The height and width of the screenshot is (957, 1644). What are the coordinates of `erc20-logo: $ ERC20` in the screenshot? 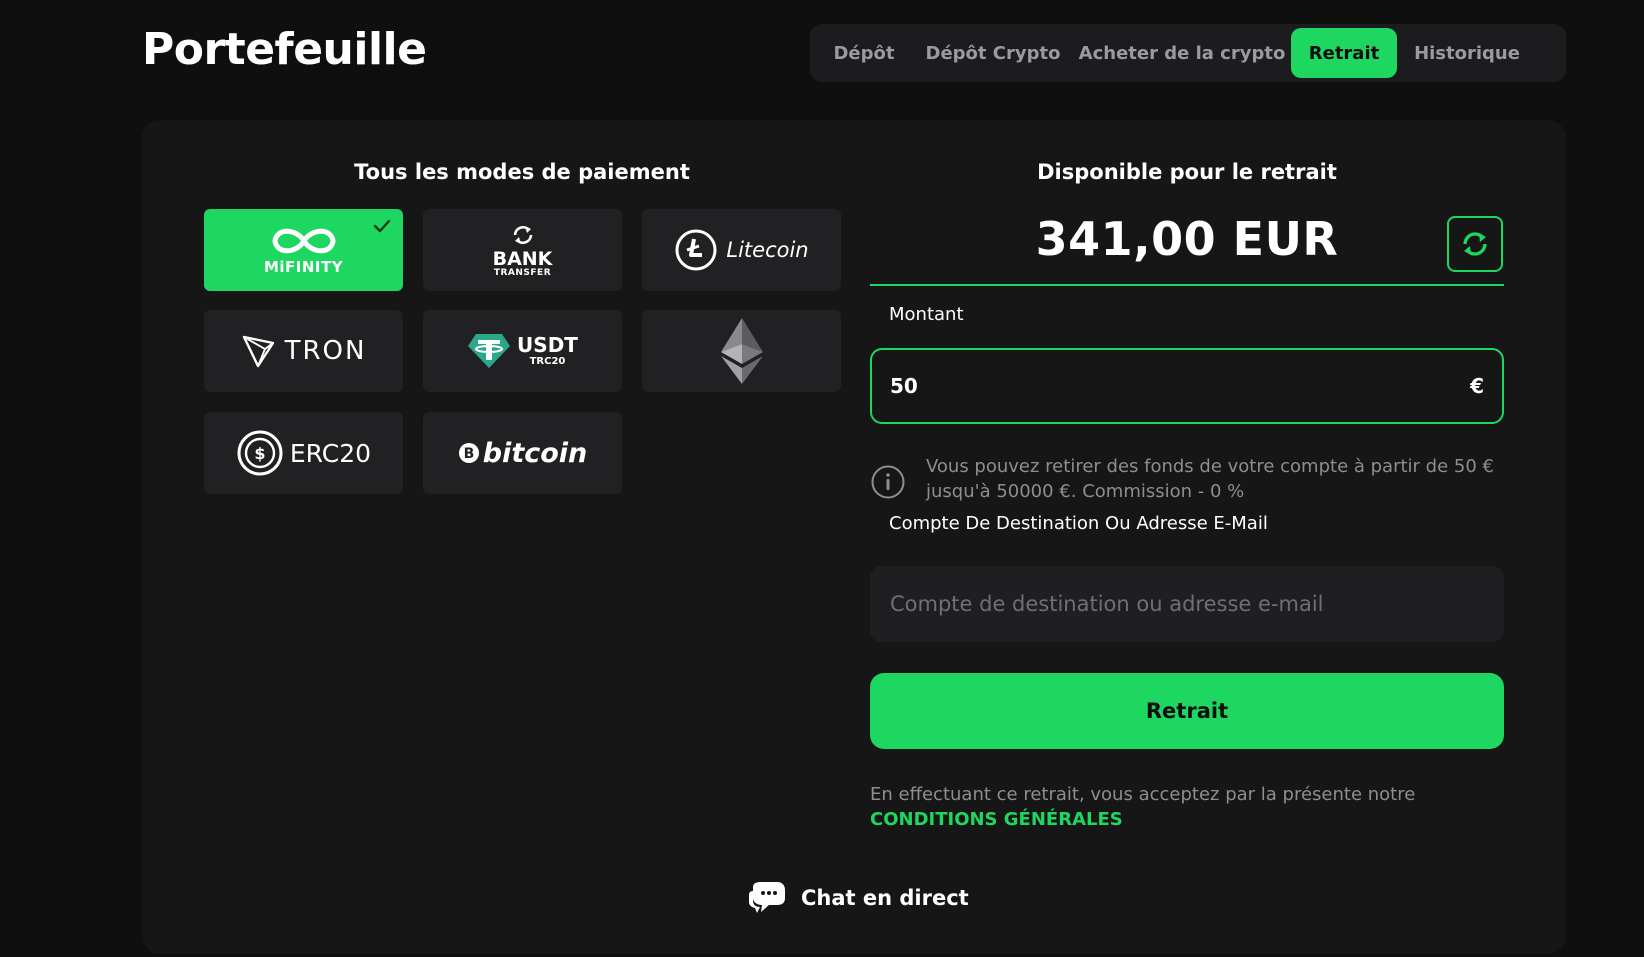 It's located at (303, 453).